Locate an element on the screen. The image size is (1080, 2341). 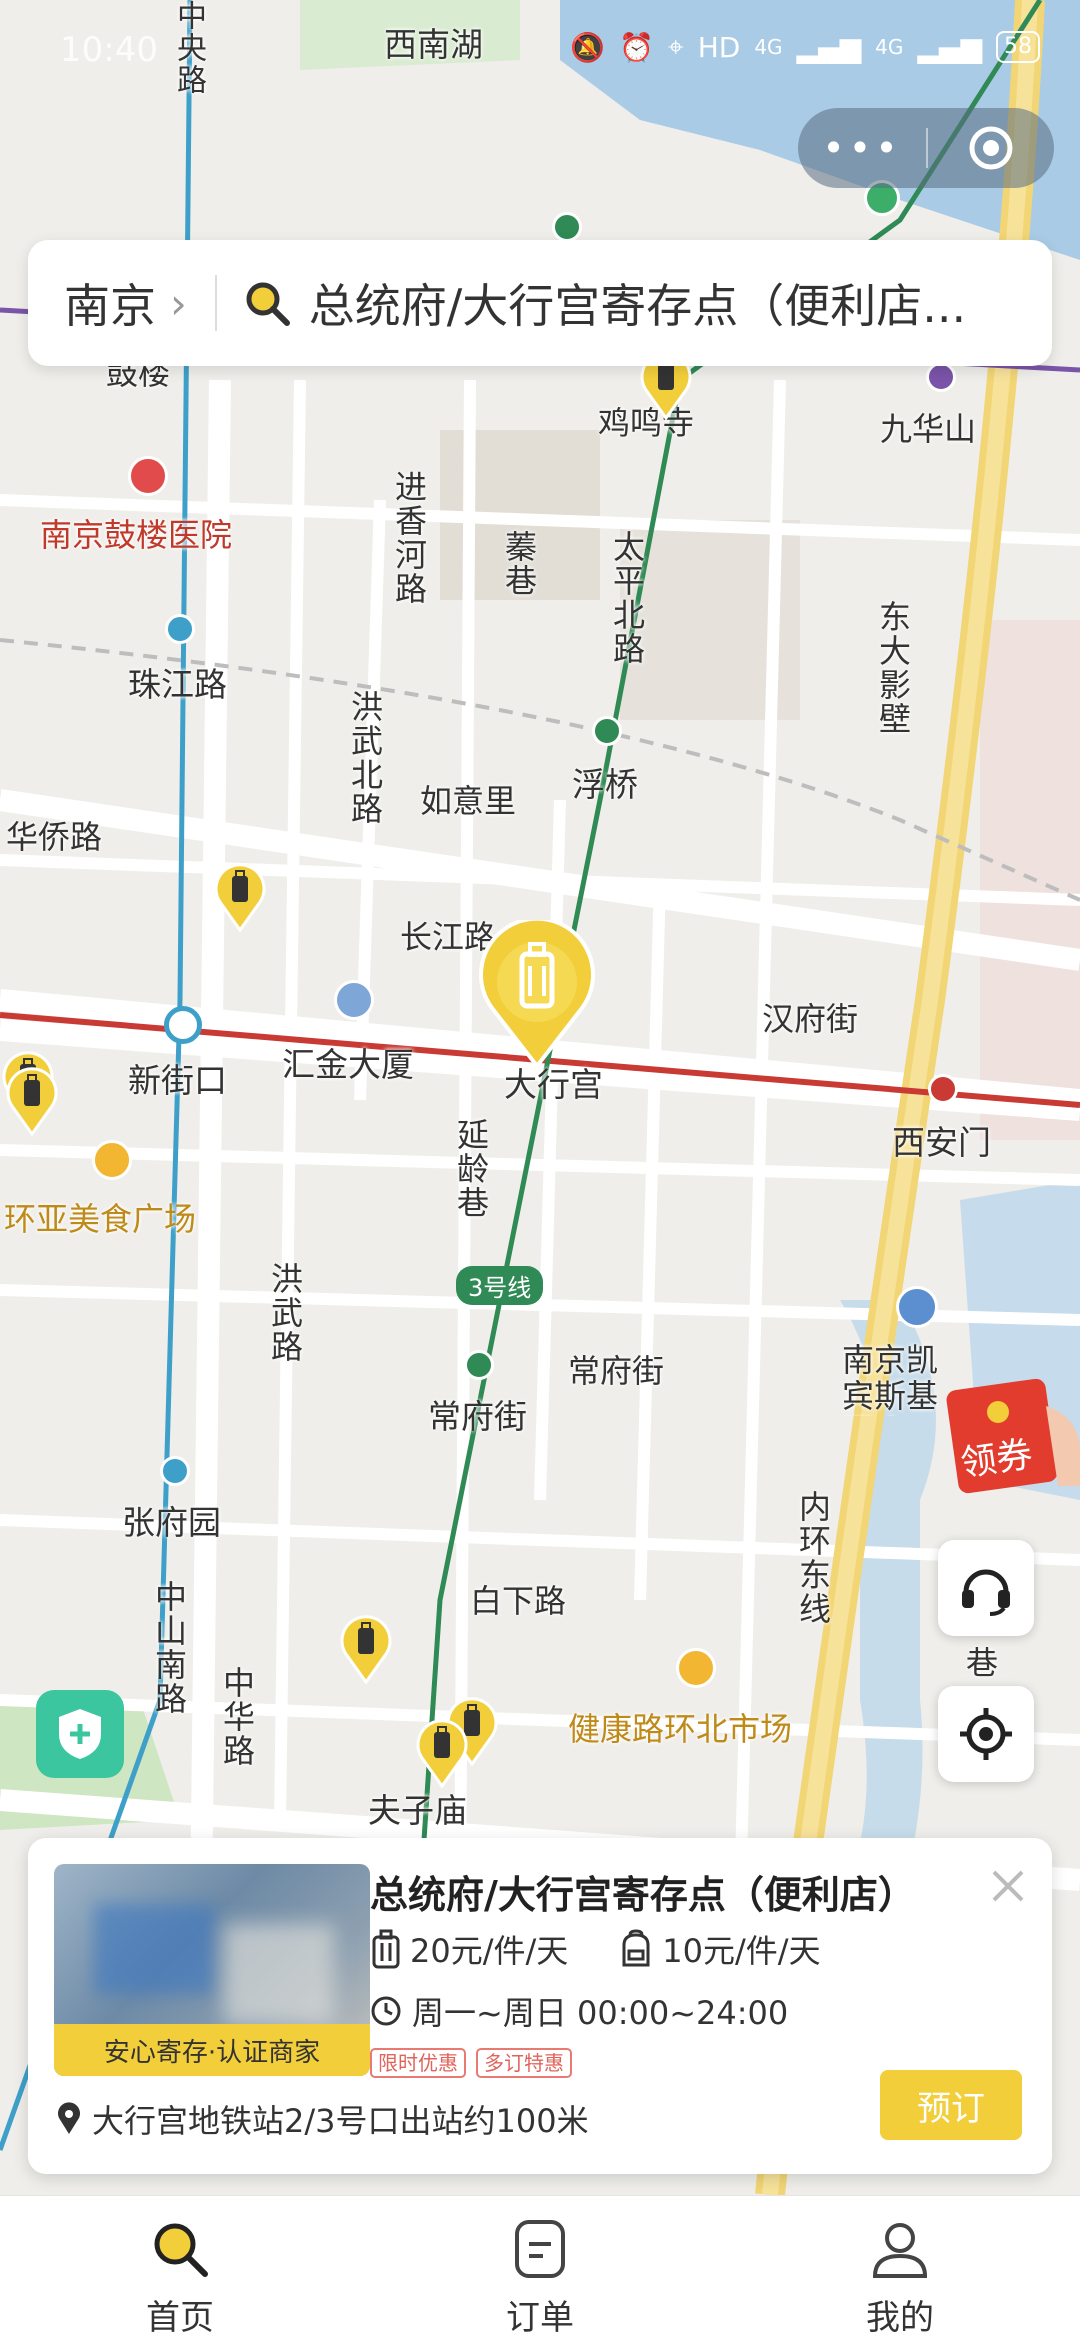
tab-bar: 首页 订单 我的 is located at coordinates (540, 2268).